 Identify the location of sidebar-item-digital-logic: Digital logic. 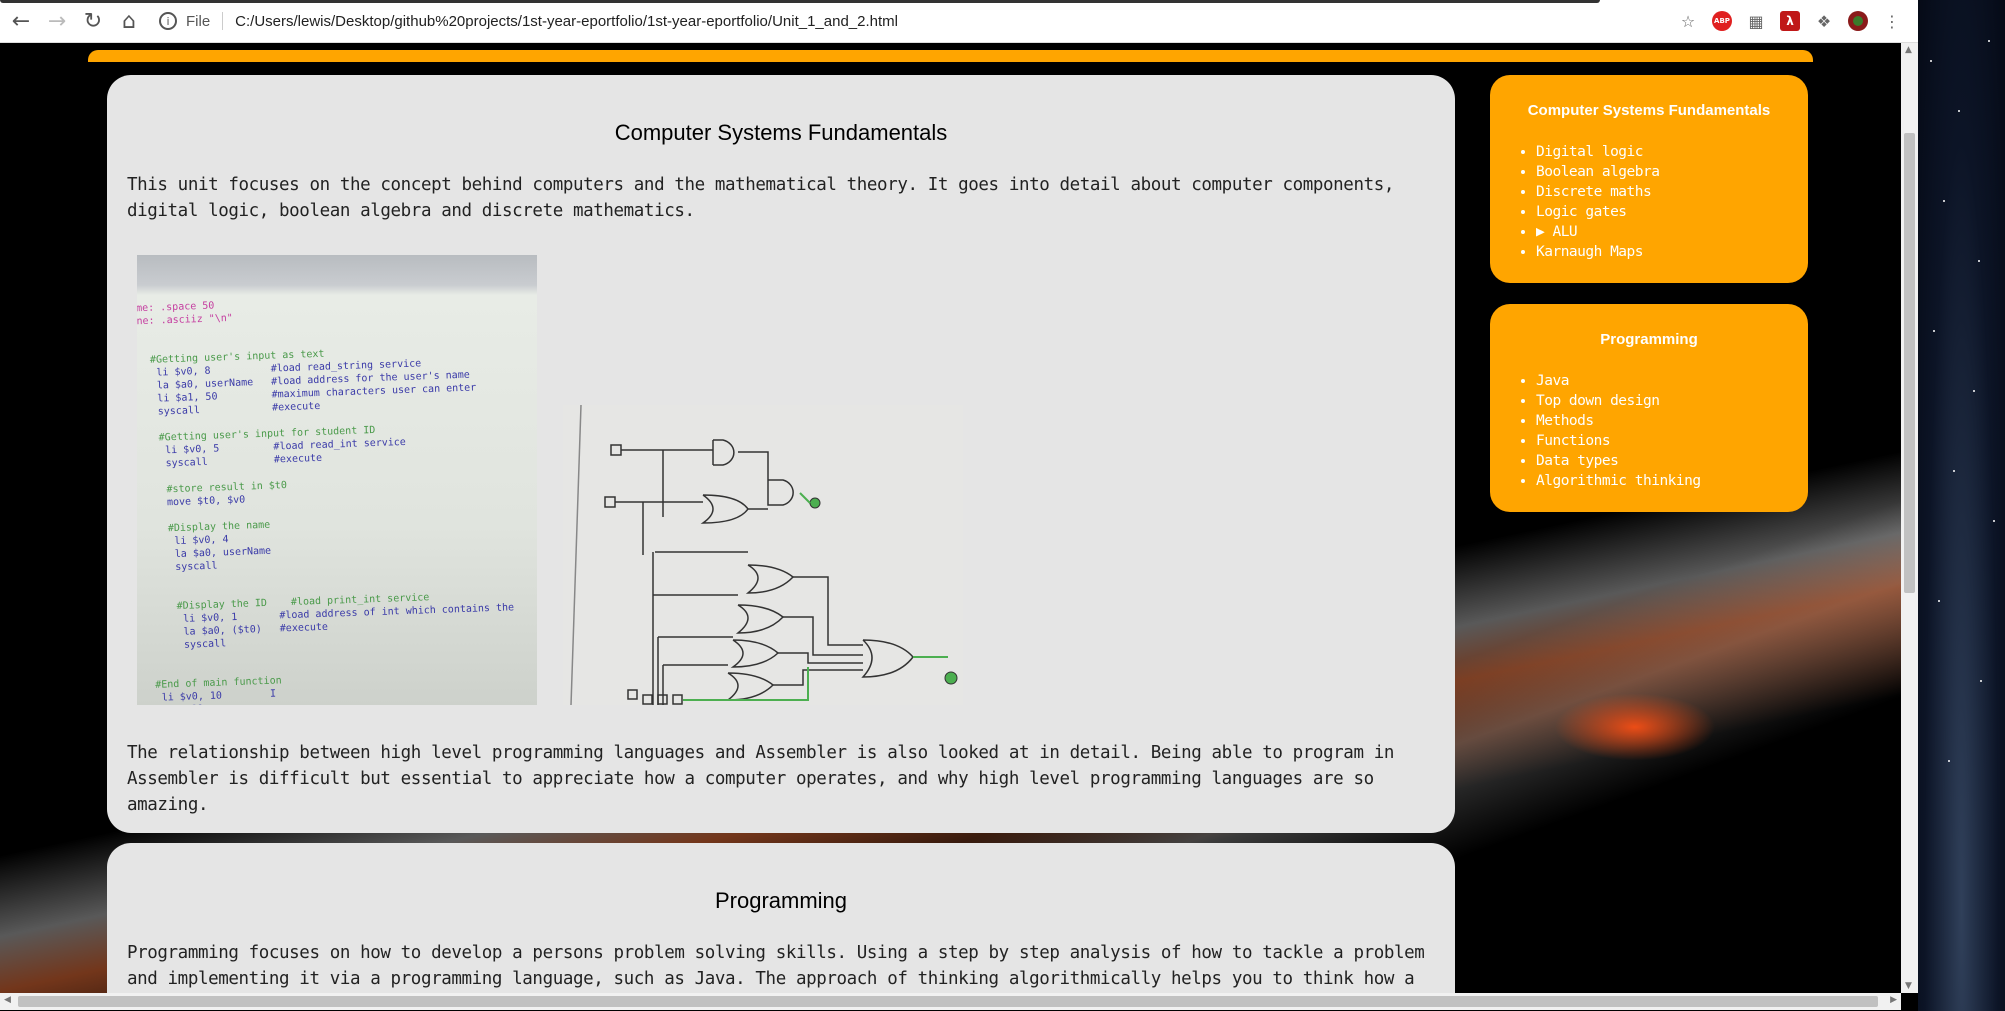
(1597, 152).